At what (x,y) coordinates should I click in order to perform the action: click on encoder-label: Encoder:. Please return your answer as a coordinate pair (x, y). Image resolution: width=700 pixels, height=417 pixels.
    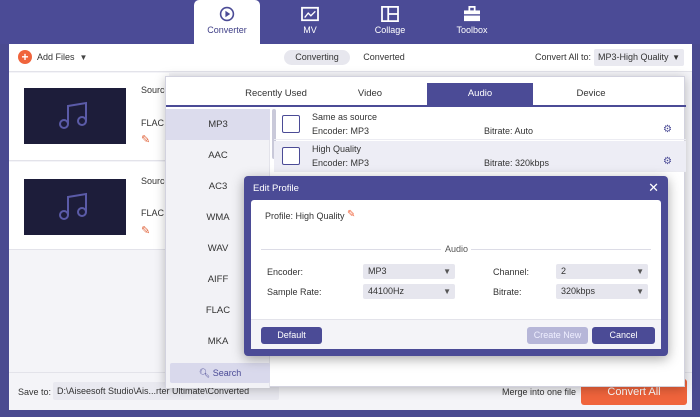
    Looking at the image, I should click on (285, 272).